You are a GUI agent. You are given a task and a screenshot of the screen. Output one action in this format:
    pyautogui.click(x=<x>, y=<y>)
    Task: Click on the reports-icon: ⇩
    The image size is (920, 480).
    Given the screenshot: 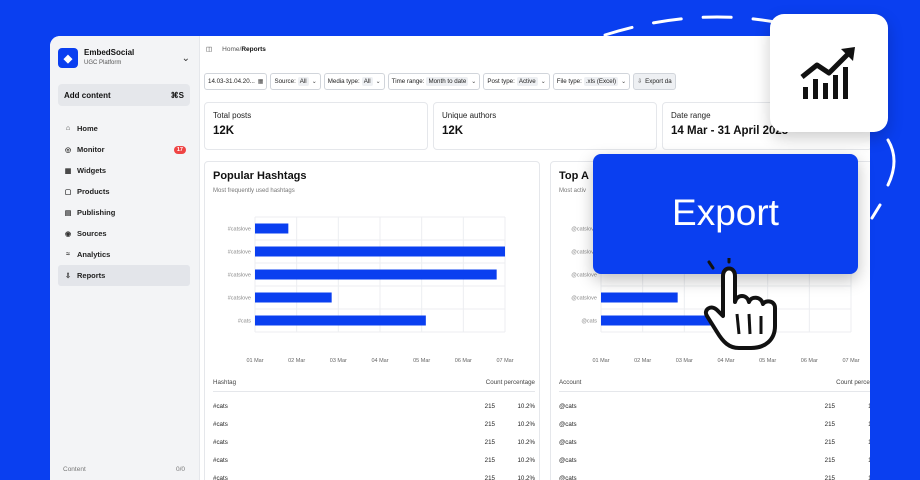 What is the action you would take?
    pyautogui.click(x=68, y=276)
    